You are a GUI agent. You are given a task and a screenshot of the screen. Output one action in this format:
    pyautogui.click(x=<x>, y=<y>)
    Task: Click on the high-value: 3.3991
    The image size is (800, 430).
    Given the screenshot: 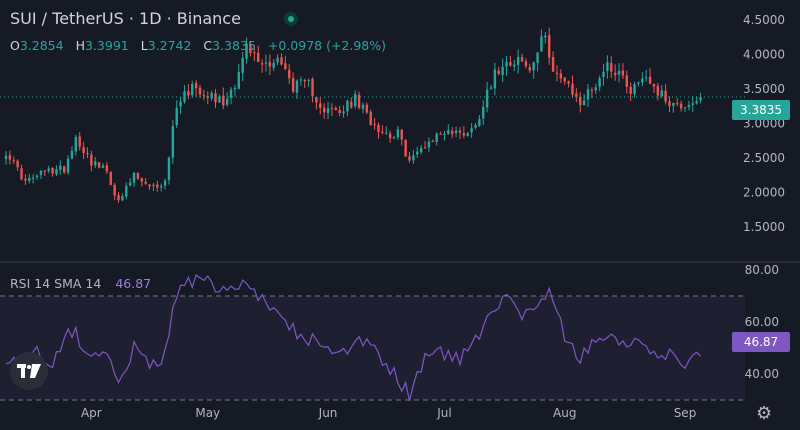 What is the action you would take?
    pyautogui.click(x=106, y=45)
    